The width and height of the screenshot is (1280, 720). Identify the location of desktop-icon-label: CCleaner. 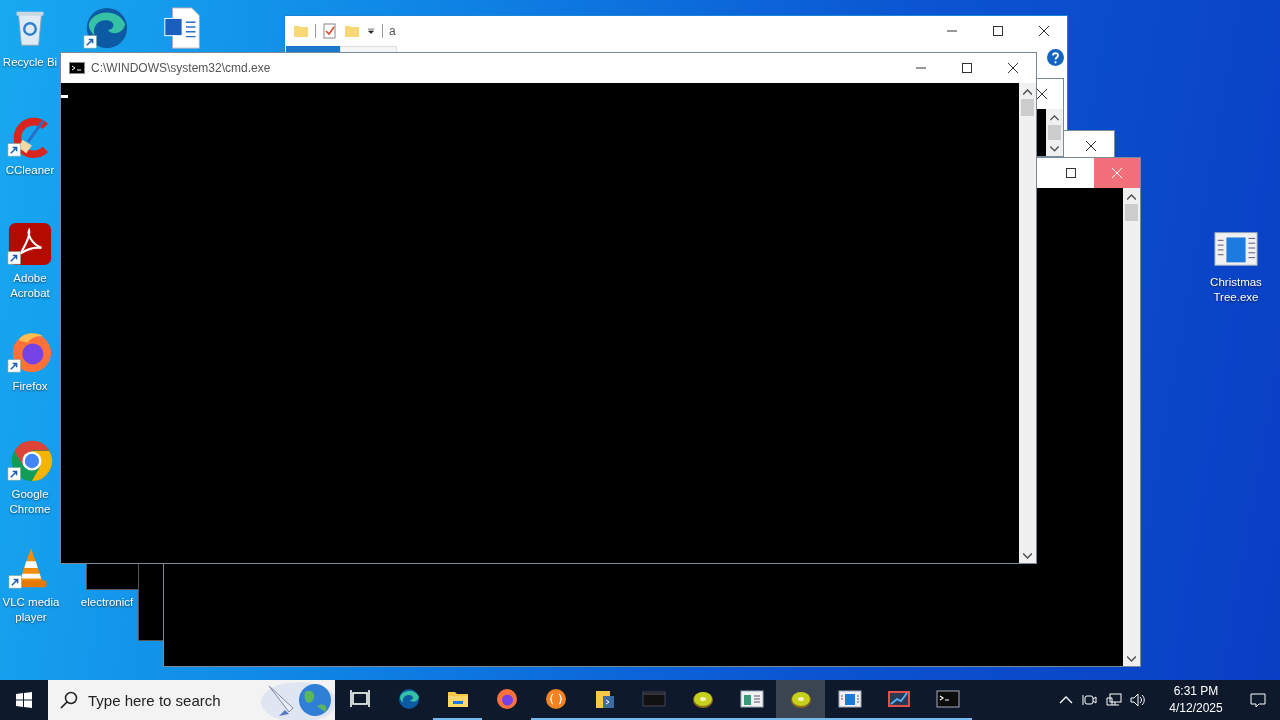
(30, 170).